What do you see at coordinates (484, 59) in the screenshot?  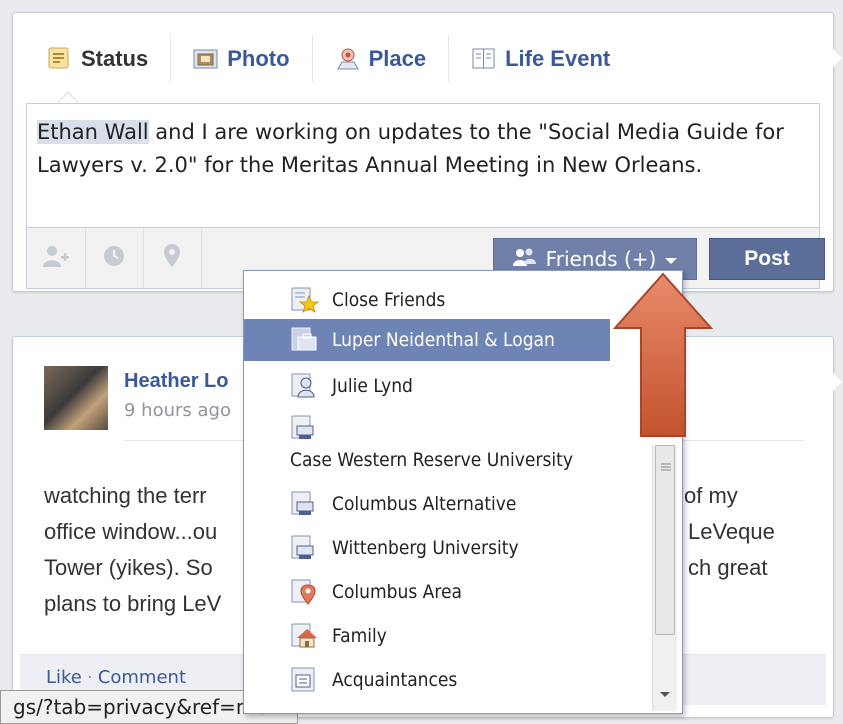 I see `life-event-icon` at bounding box center [484, 59].